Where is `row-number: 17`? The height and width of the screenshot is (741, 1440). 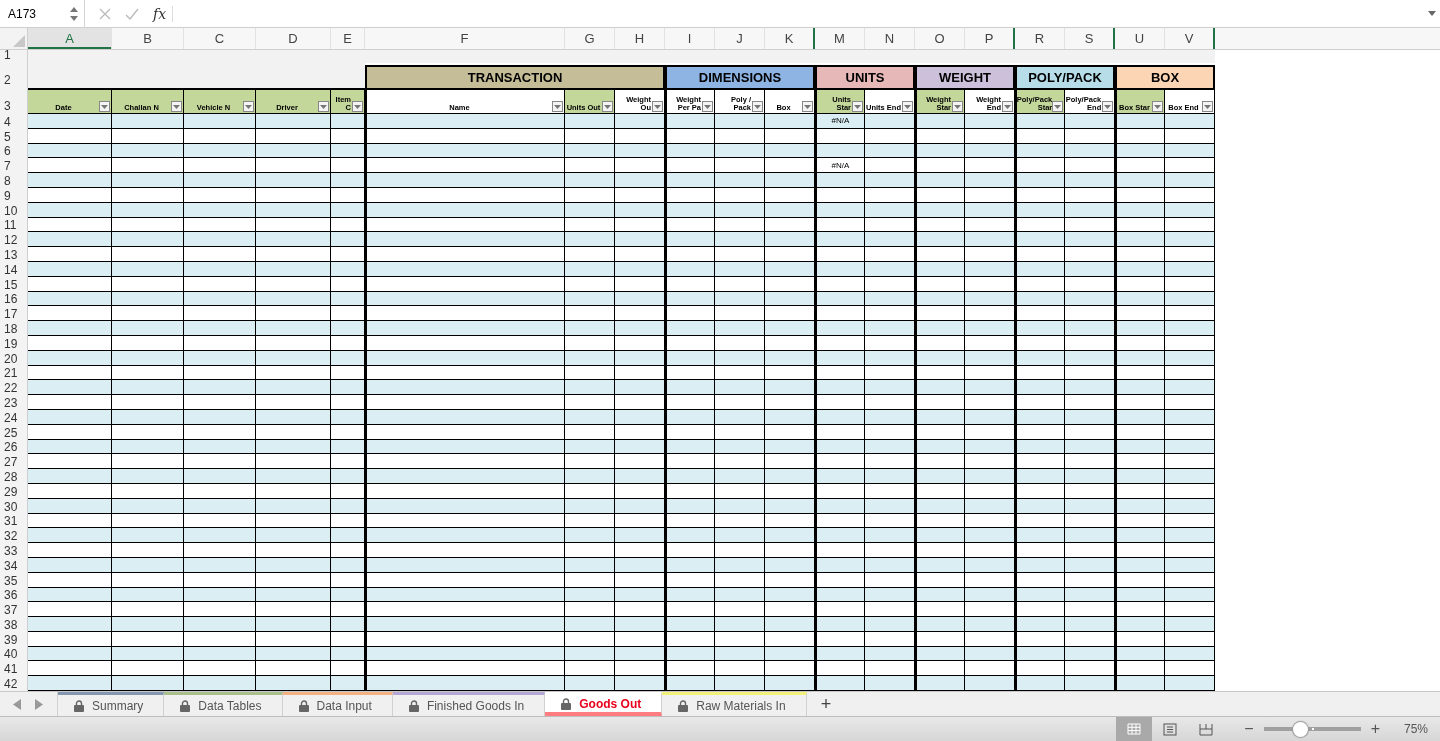 row-number: 17 is located at coordinates (14, 314).